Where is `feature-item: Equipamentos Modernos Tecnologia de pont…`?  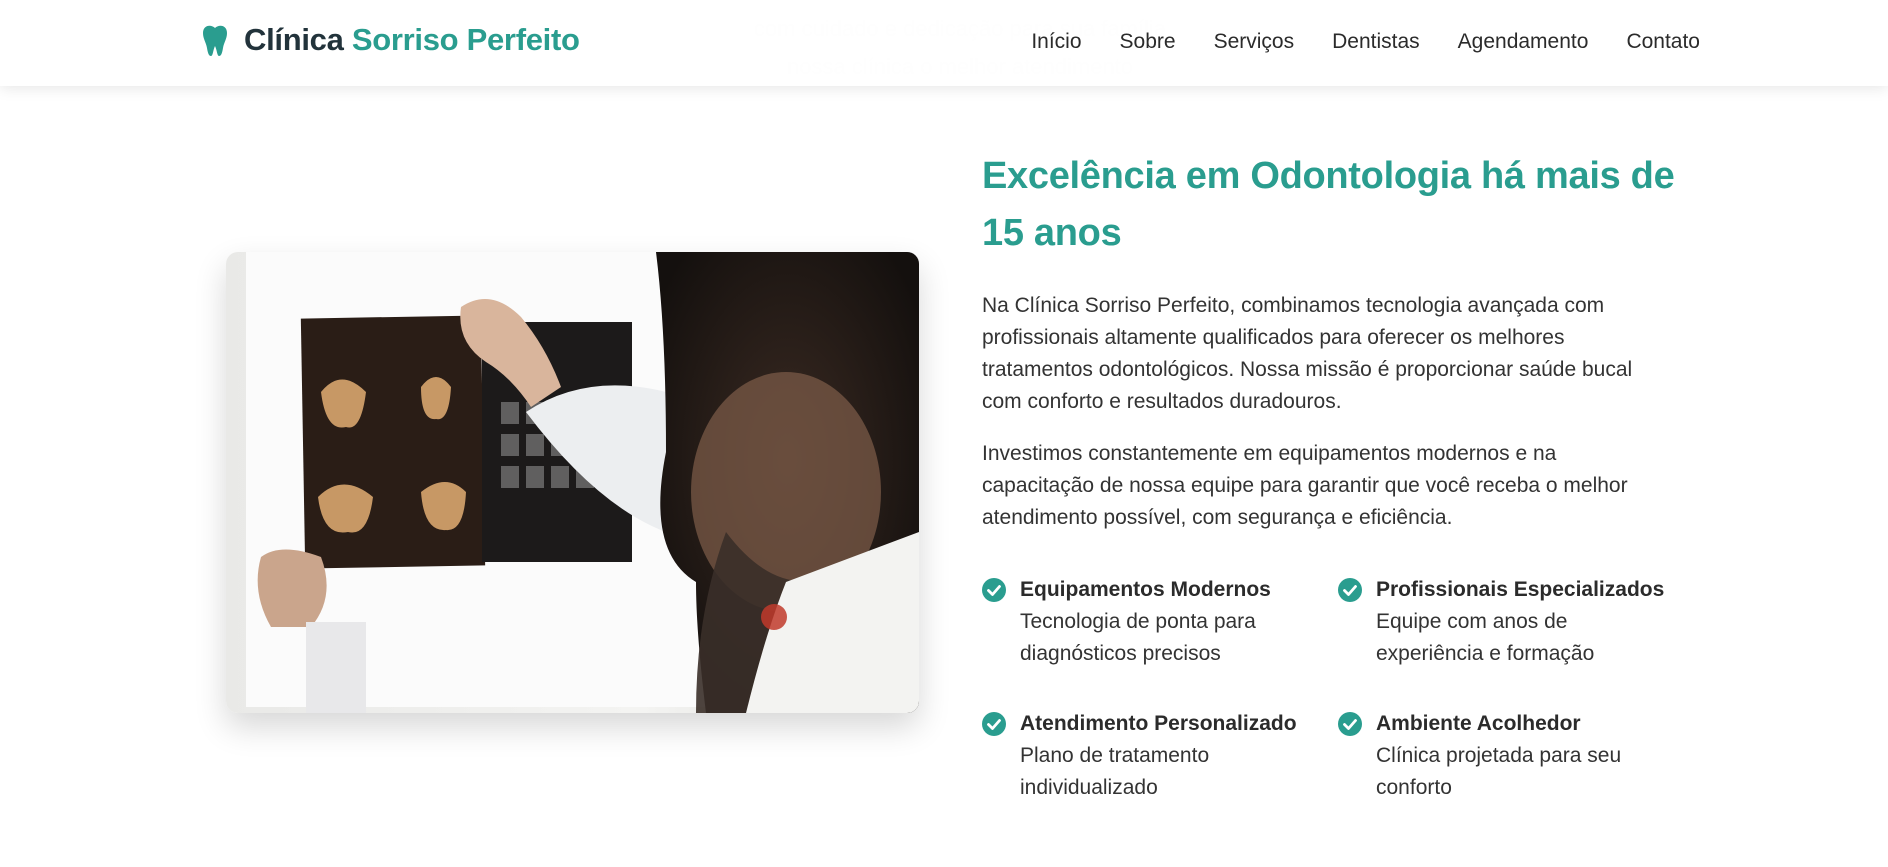
feature-item: Equipamentos Modernos Tecnologia de pont… is located at coordinates (1160, 622).